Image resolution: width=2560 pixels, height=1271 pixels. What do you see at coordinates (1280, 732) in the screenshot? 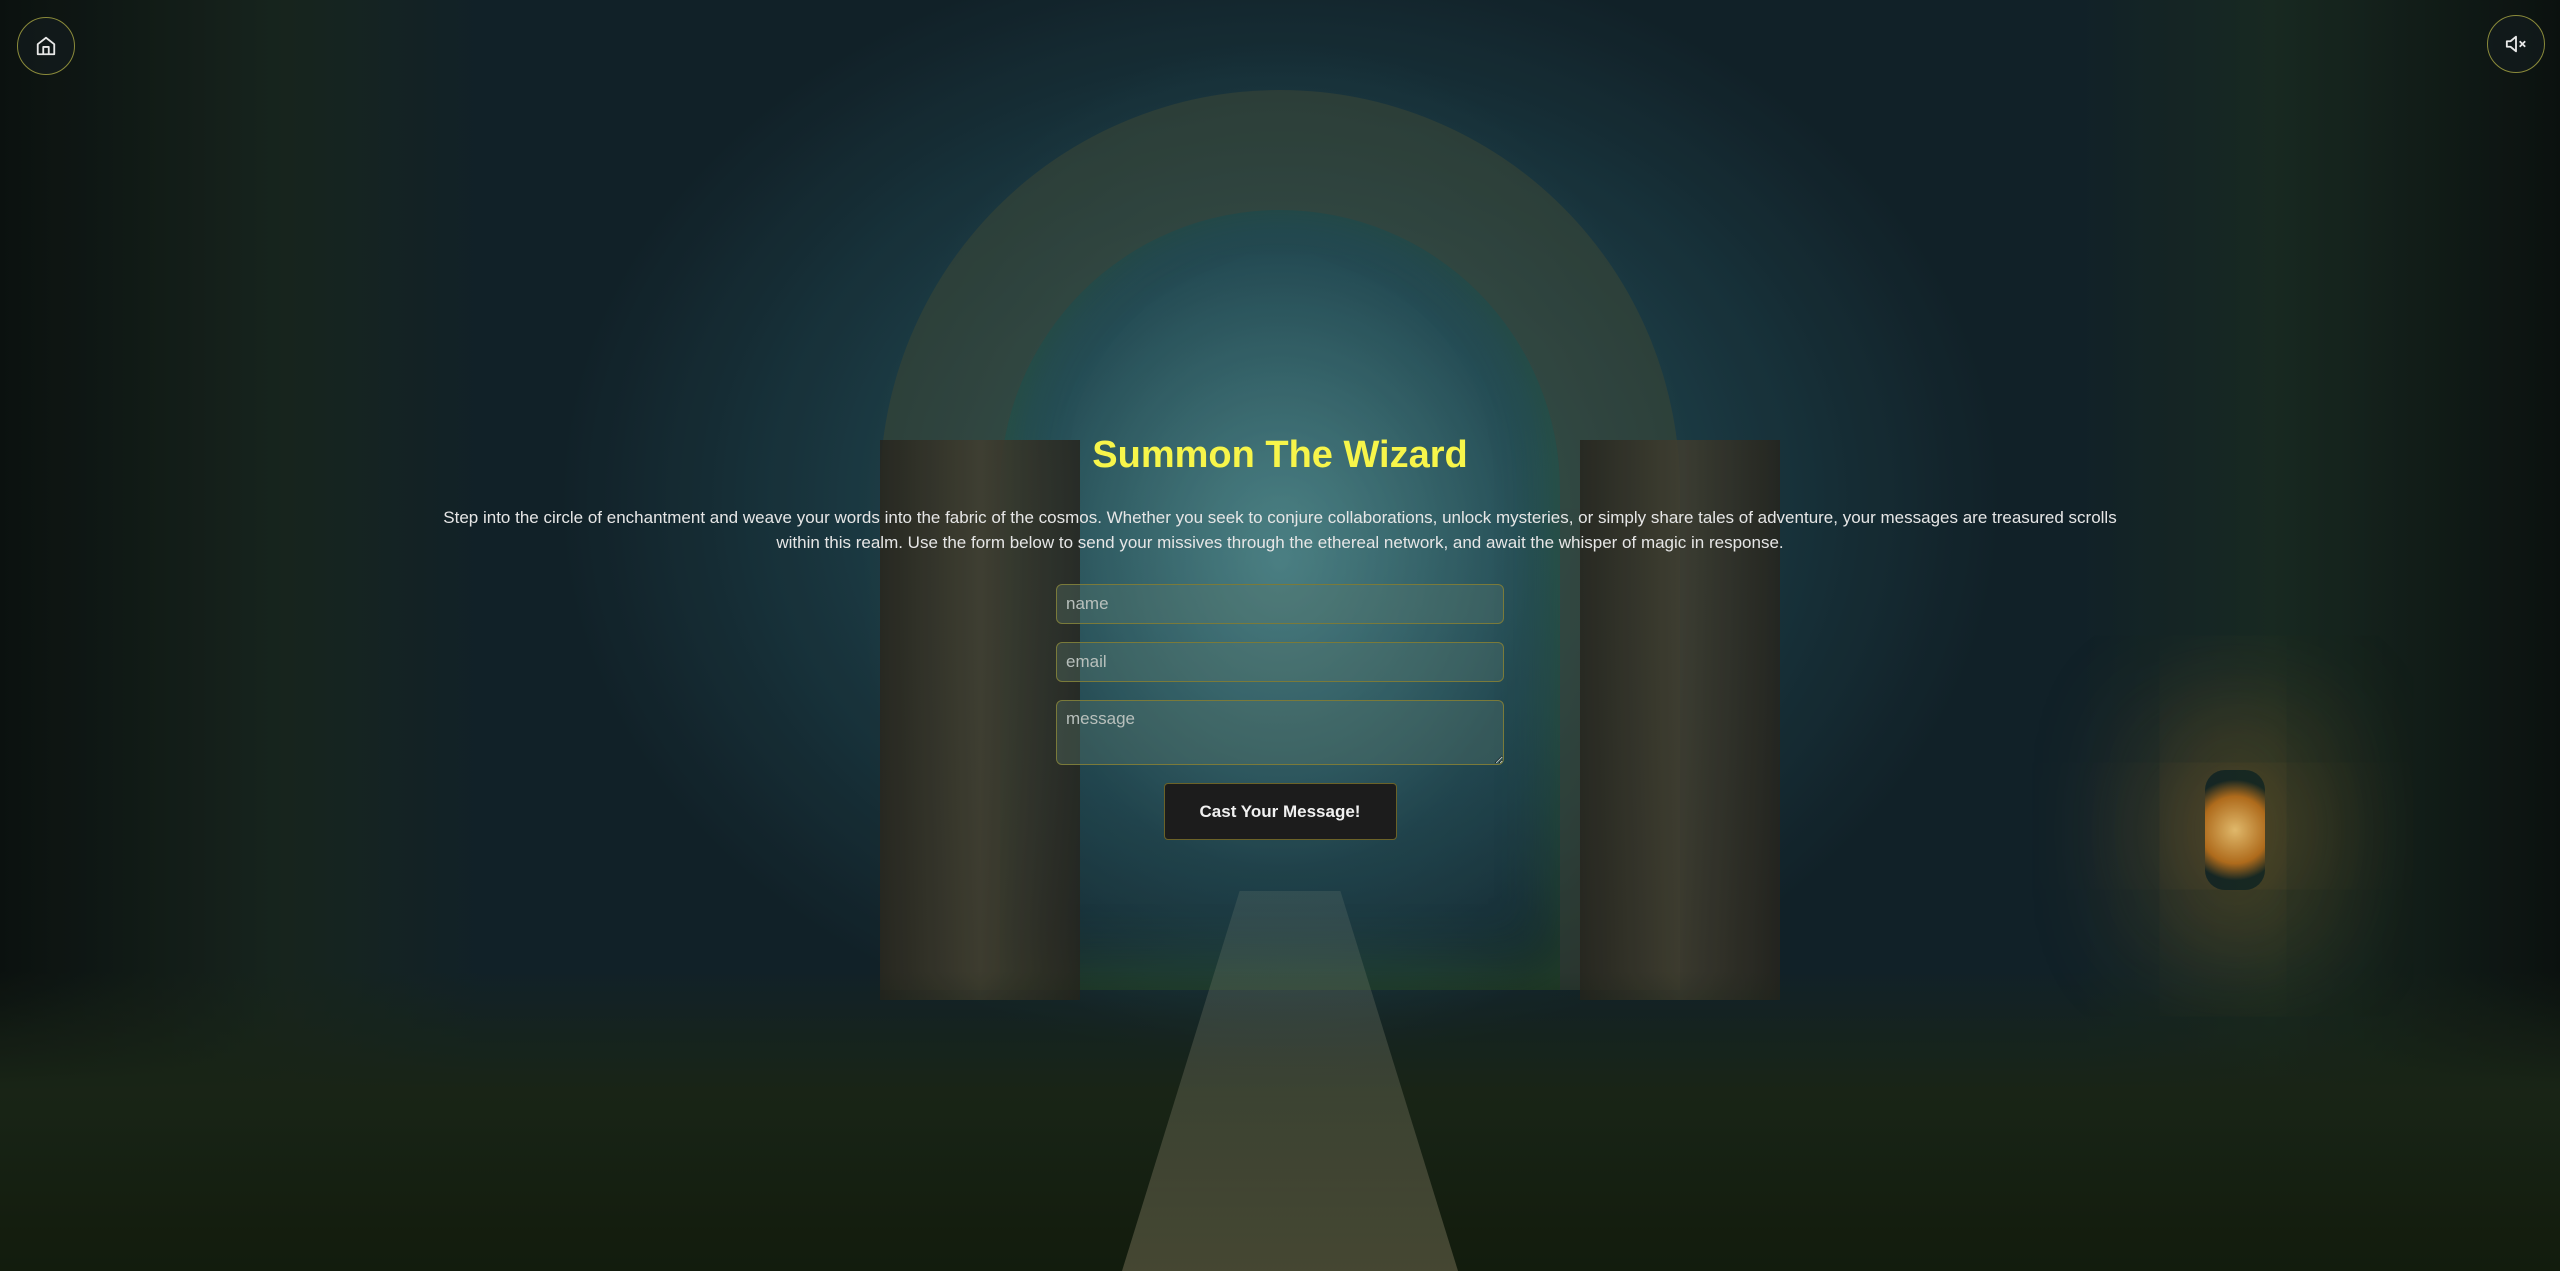
I see `message-input` at bounding box center [1280, 732].